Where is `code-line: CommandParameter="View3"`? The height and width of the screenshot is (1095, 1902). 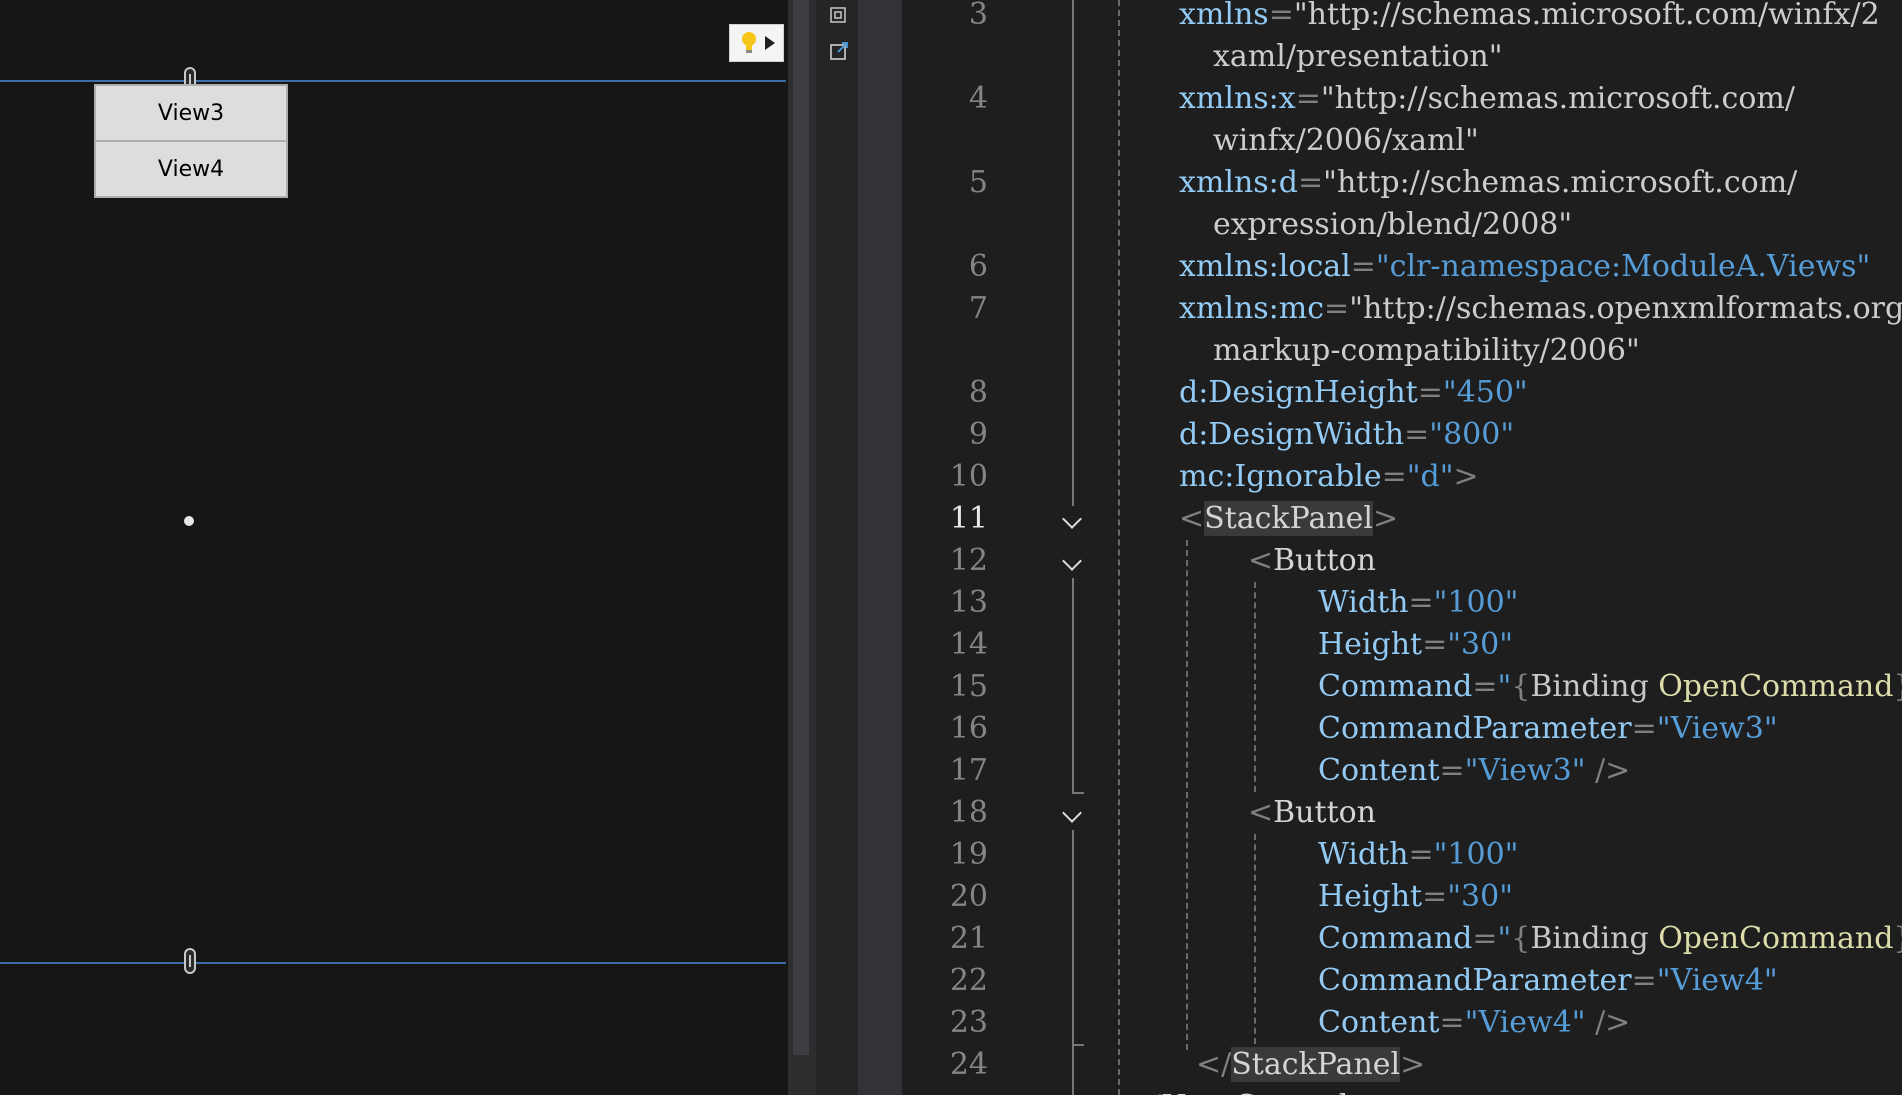
code-line: CommandParameter="View3" is located at coordinates (1548, 729).